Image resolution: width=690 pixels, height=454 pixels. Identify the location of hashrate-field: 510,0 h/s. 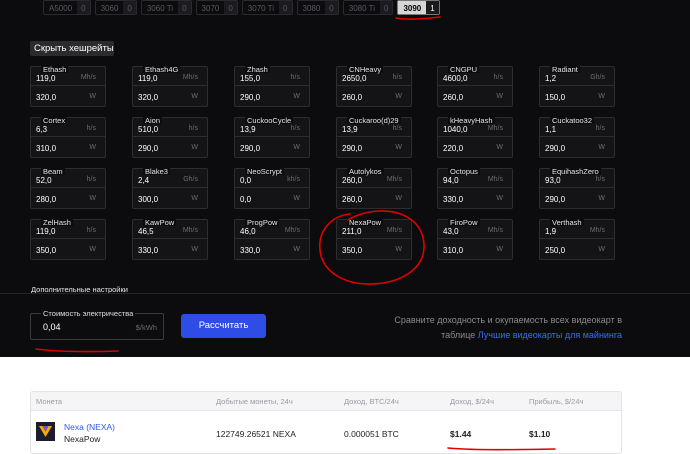
(170, 130).